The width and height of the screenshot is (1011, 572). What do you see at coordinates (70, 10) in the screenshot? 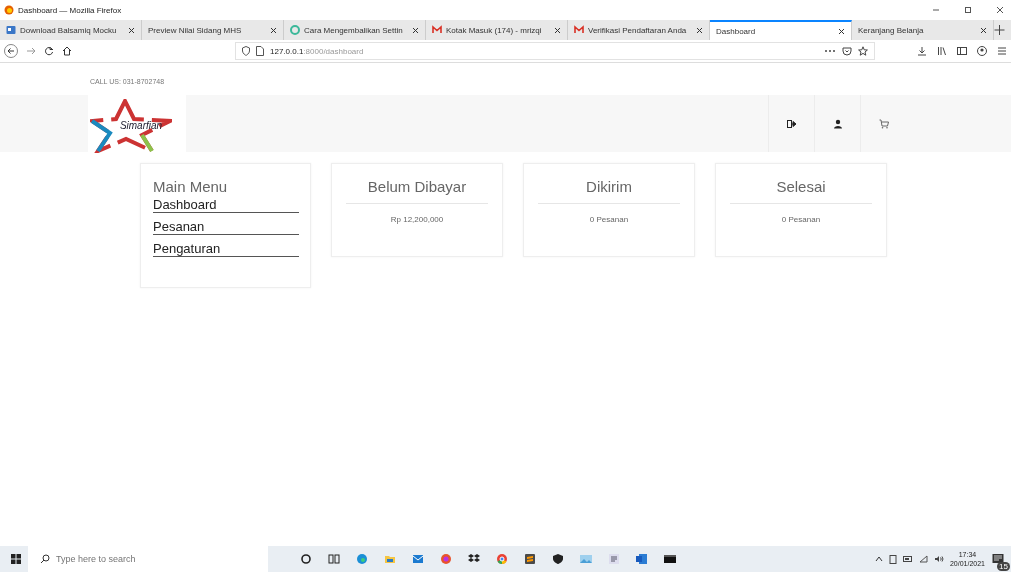
I see `window-title: Dashboard — Mozilla Firefox` at bounding box center [70, 10].